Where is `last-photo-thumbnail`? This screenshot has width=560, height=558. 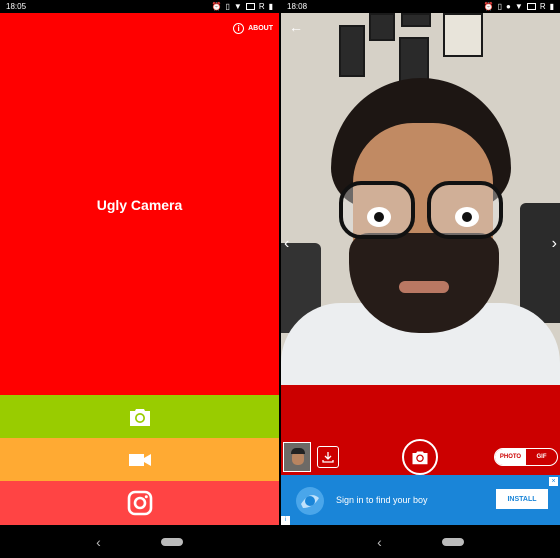
last-photo-thumbnail is located at coordinates (297, 457).